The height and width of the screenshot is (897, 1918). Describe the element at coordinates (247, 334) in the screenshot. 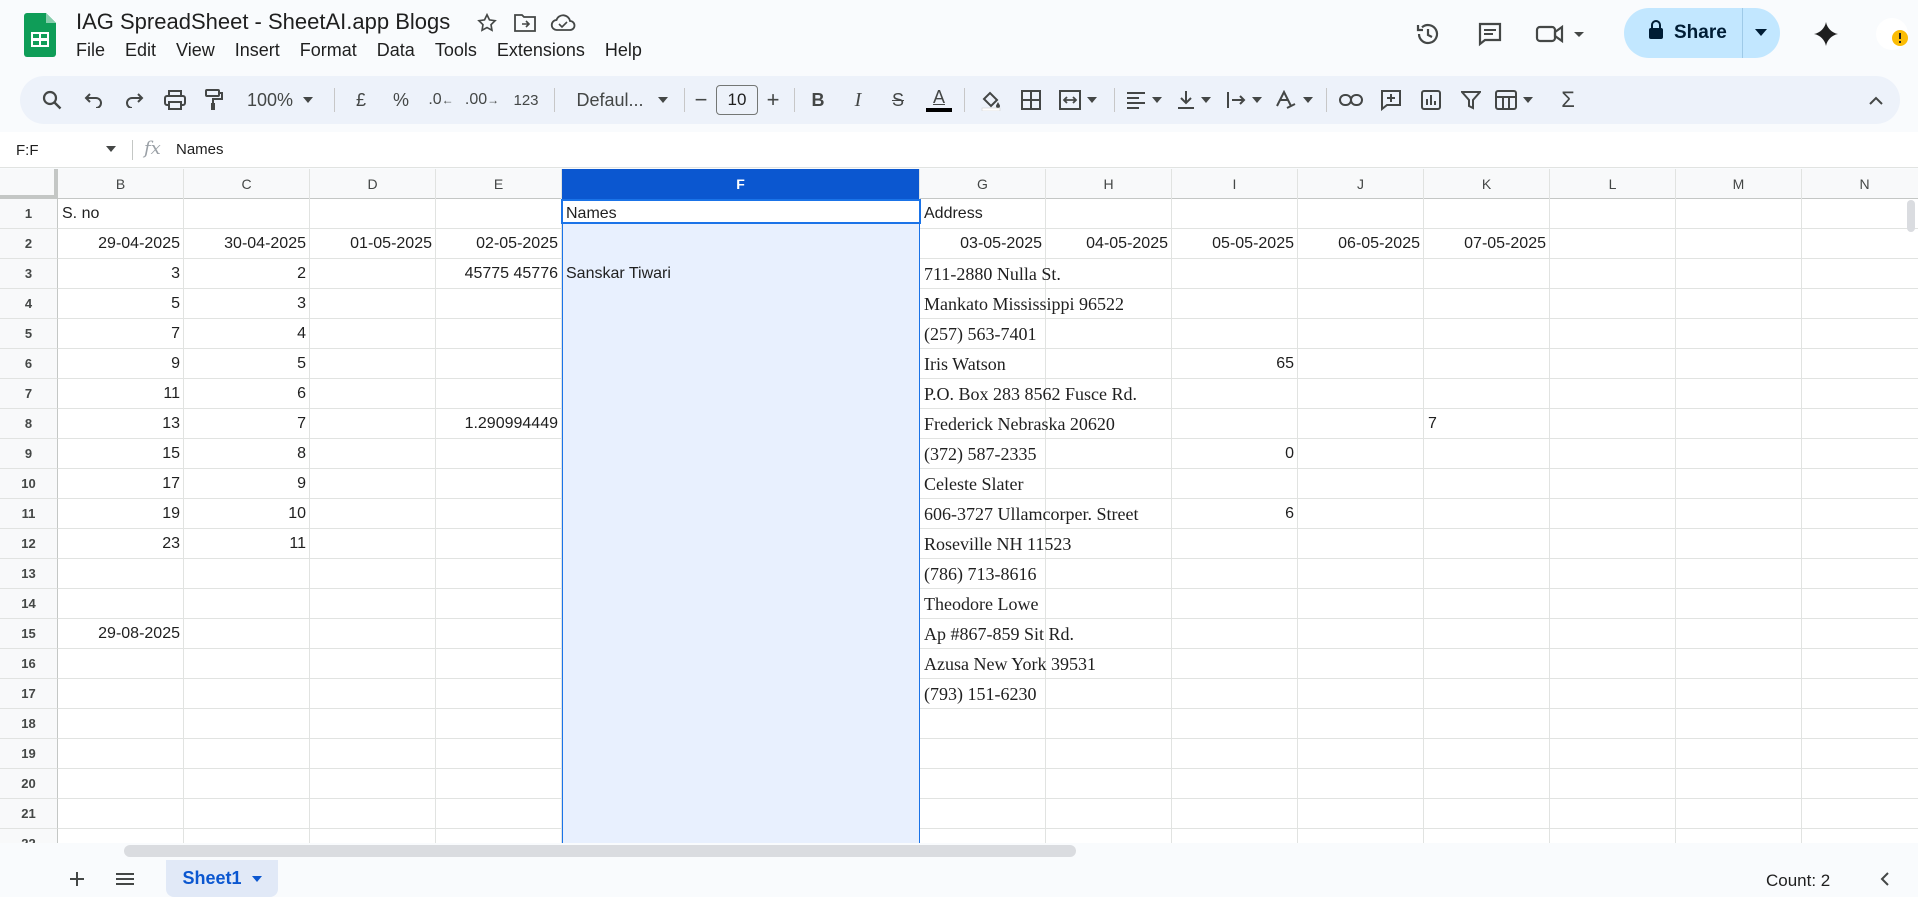

I see `cell-c5: 4` at that location.